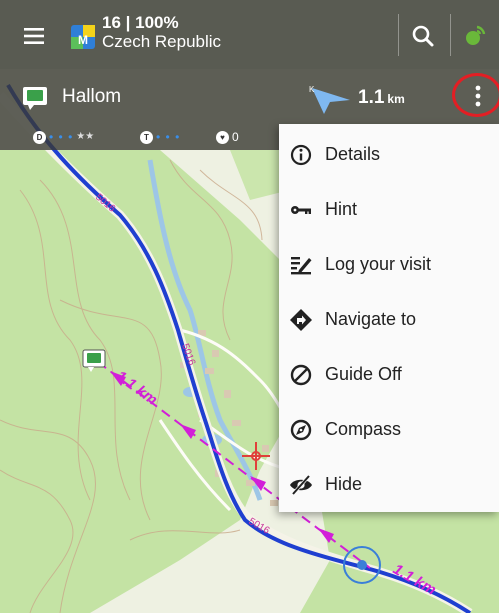 The width and height of the screenshot is (499, 613). Describe the element at coordinates (140, 23) in the screenshot. I see `zoom-info: 16 | 100%` at that location.